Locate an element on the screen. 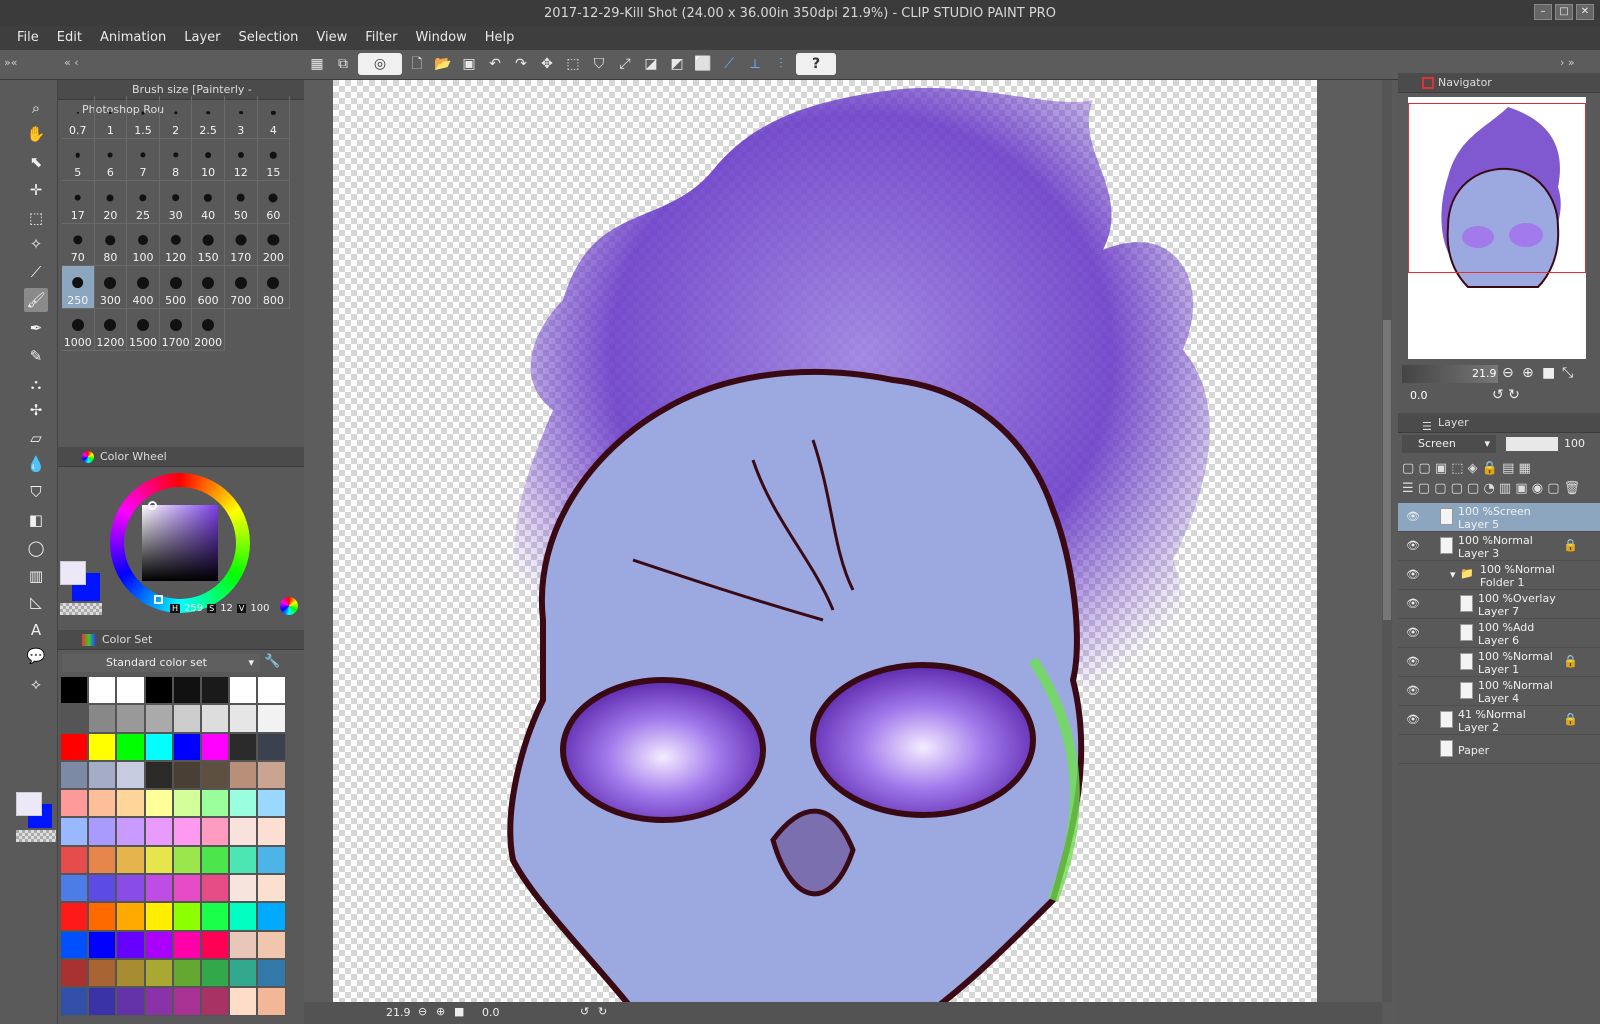  layer-row: 👁 ▾ 📁 100 %Normal Folder 1 is located at coordinates (1499, 575).